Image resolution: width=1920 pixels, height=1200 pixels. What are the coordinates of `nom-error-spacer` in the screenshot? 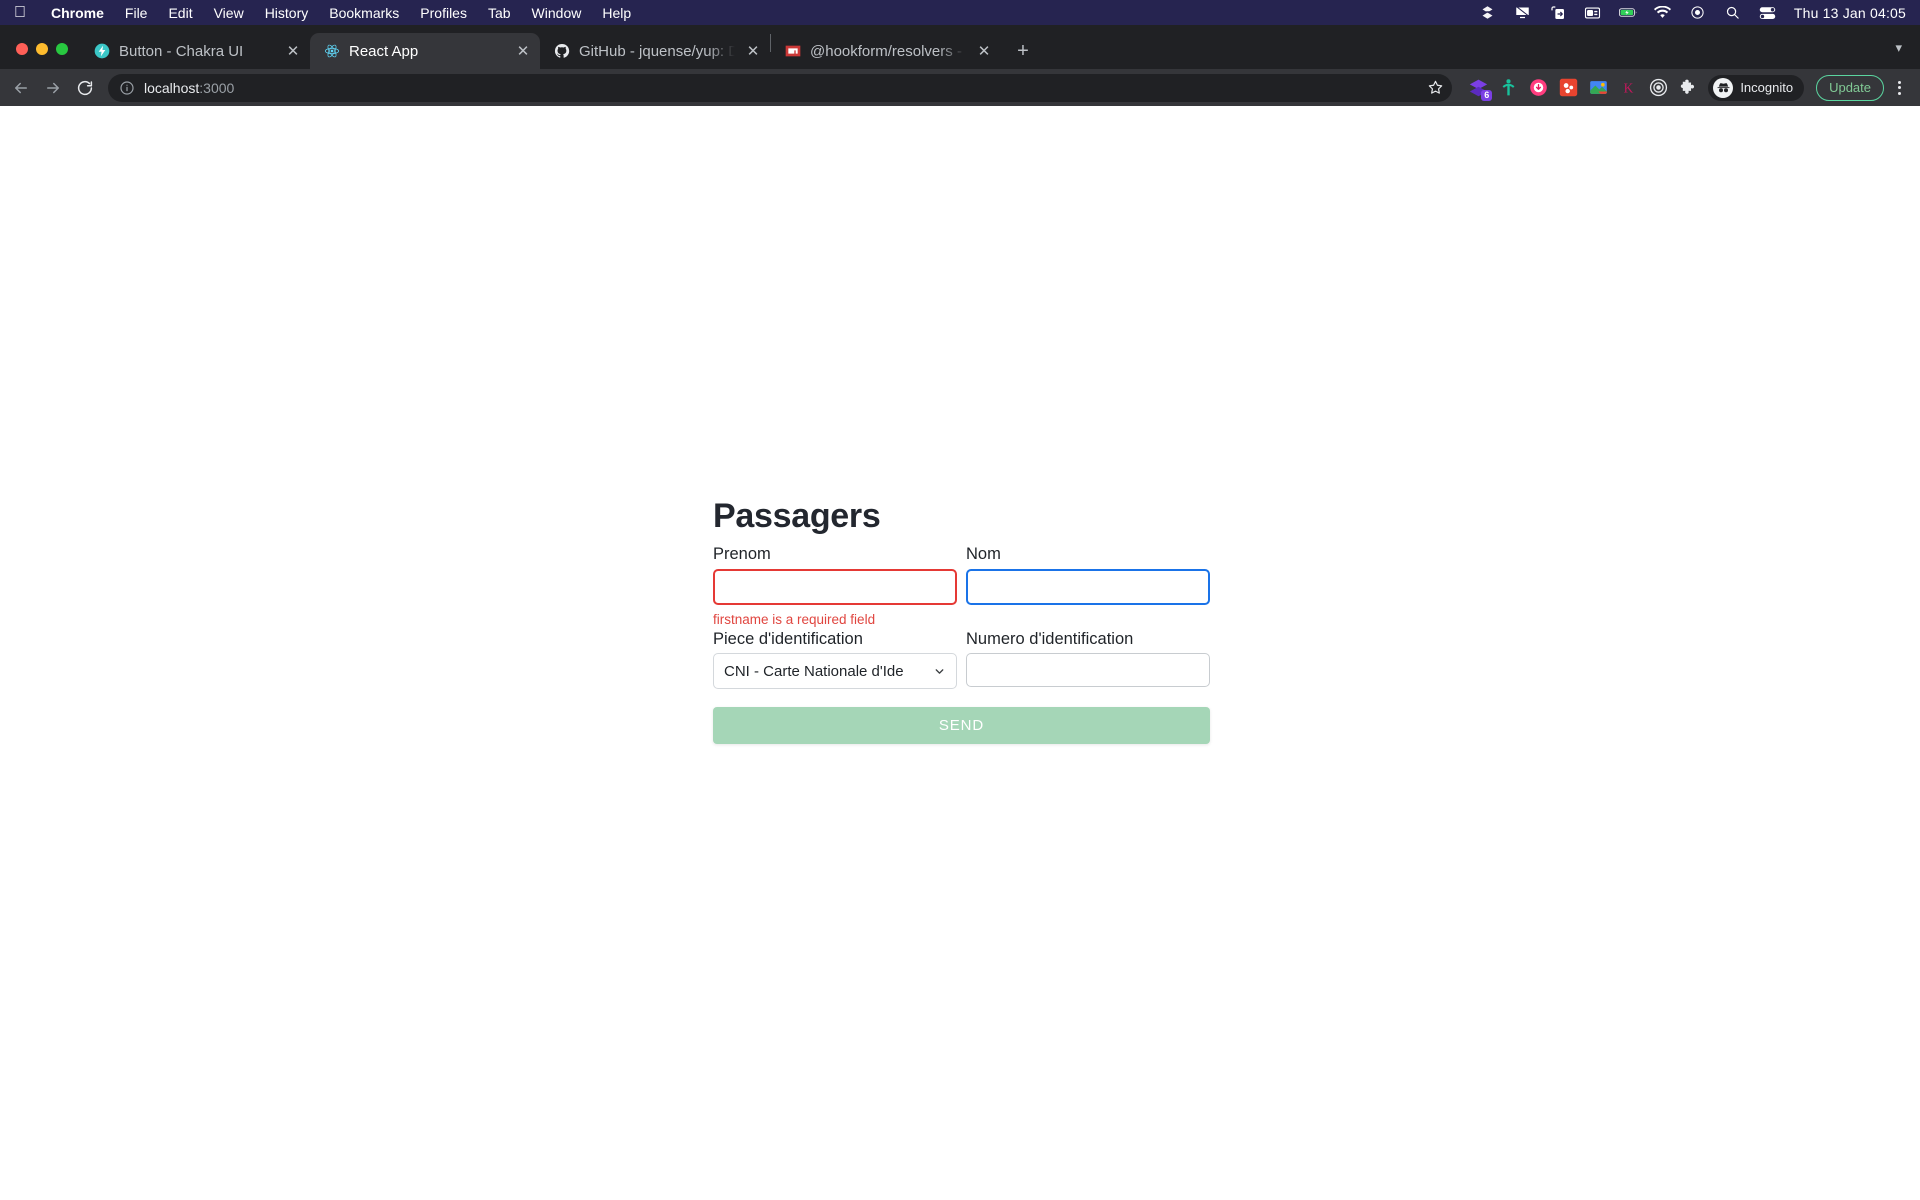 It's located at (1088, 615).